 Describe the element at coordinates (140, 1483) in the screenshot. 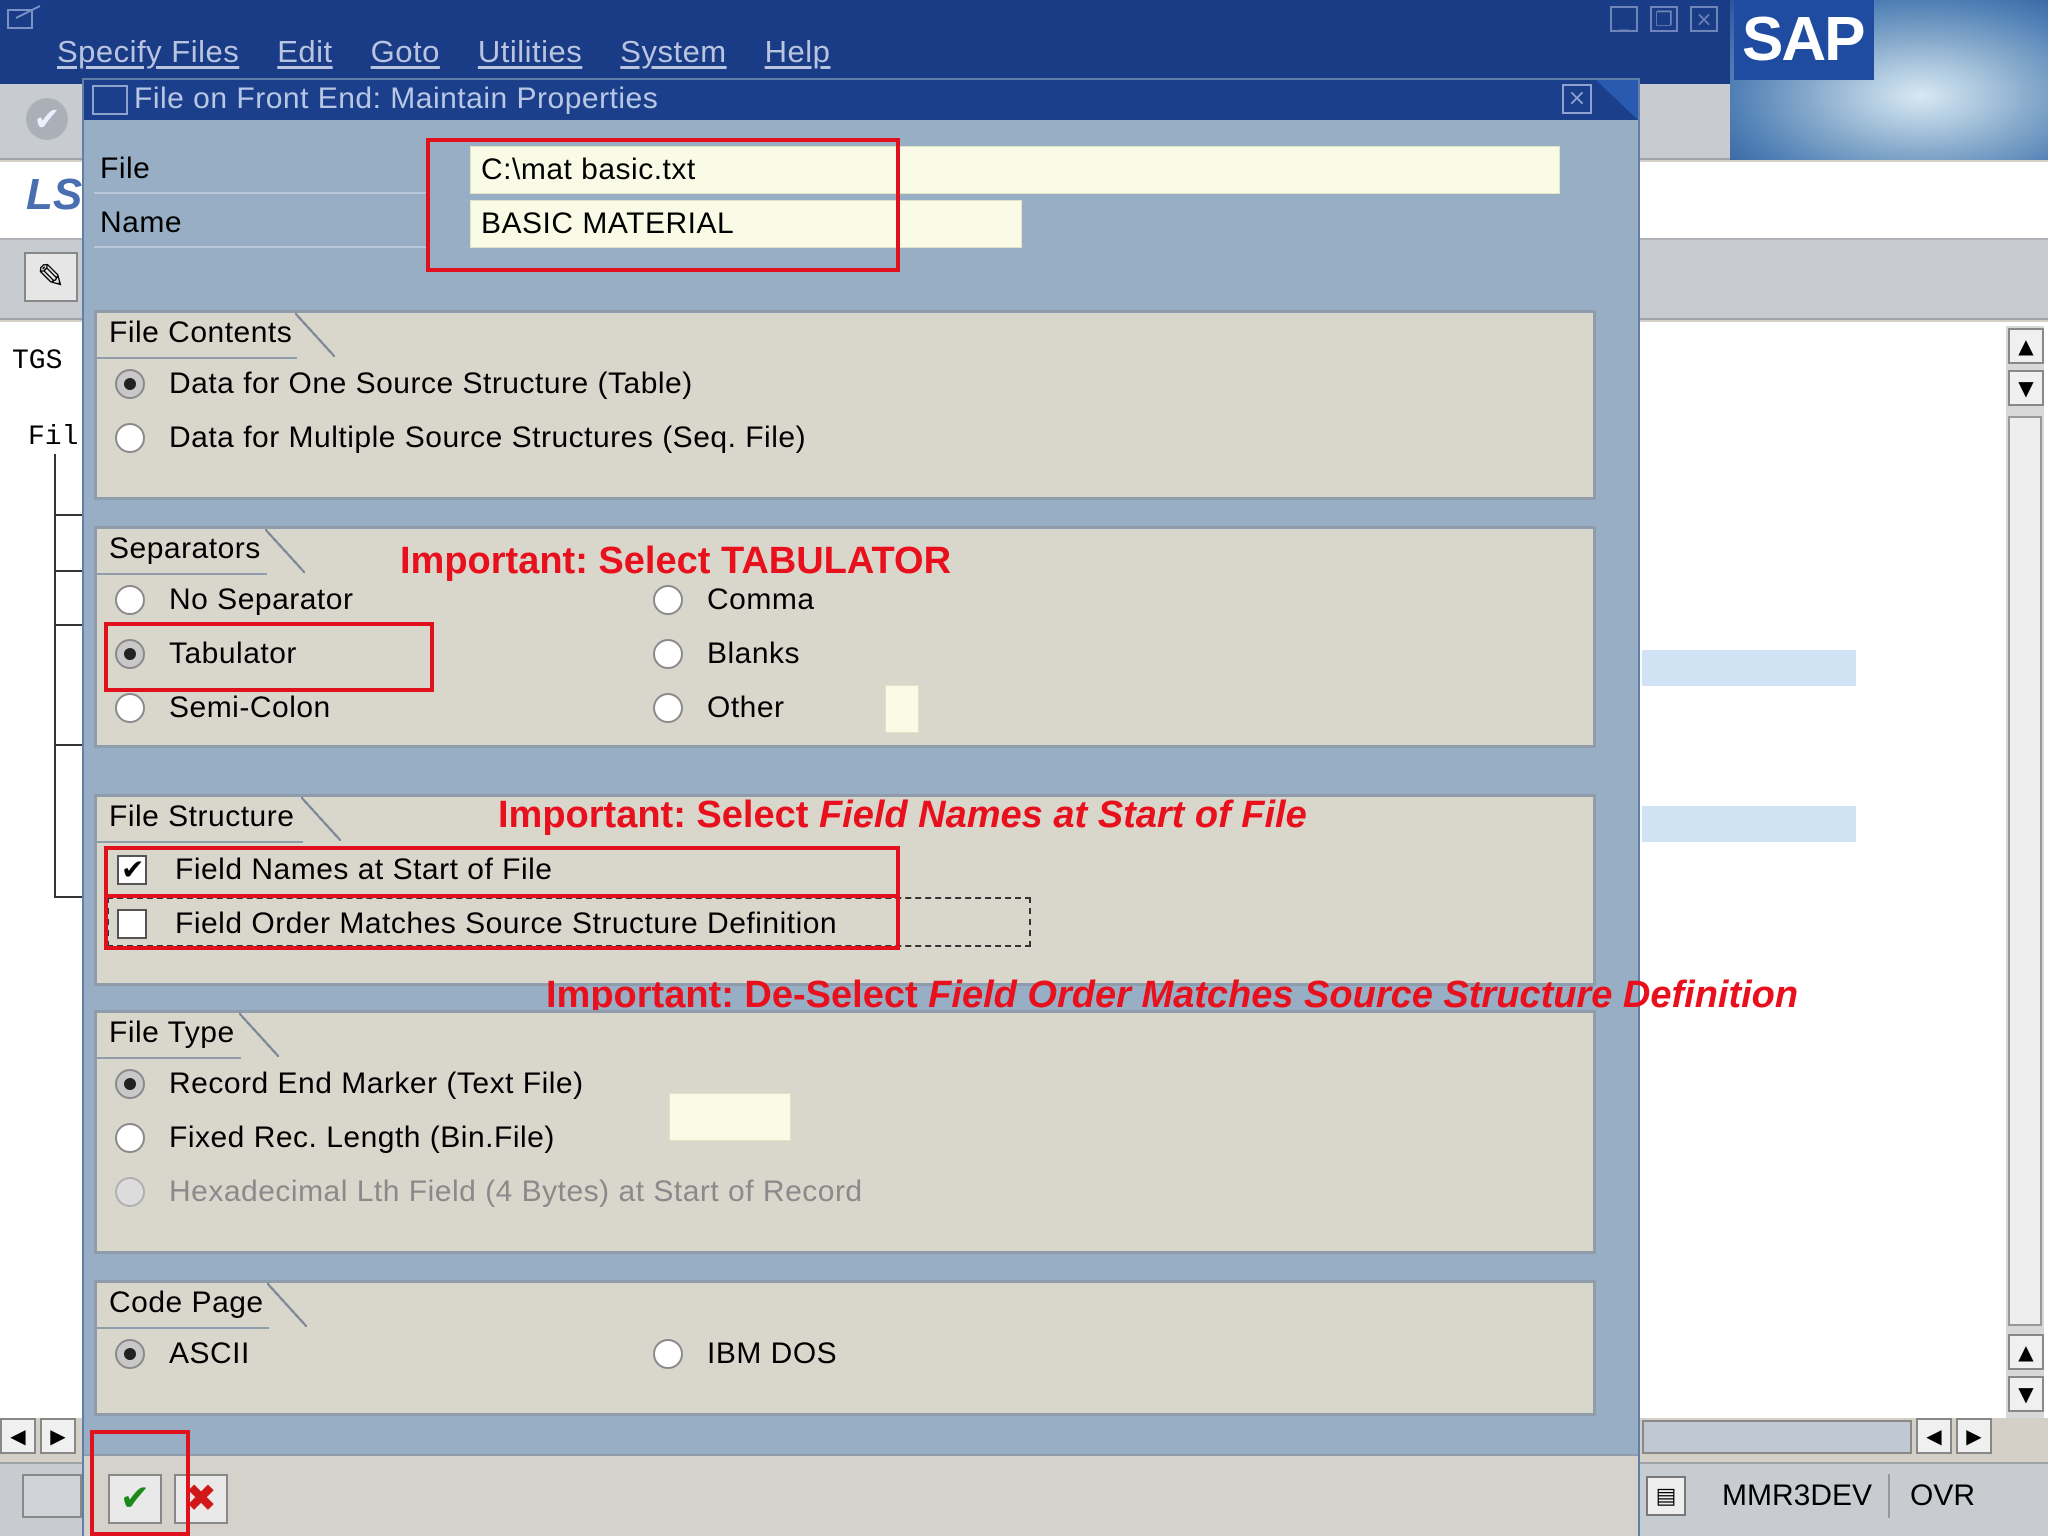

I see `continue-highlight` at that location.